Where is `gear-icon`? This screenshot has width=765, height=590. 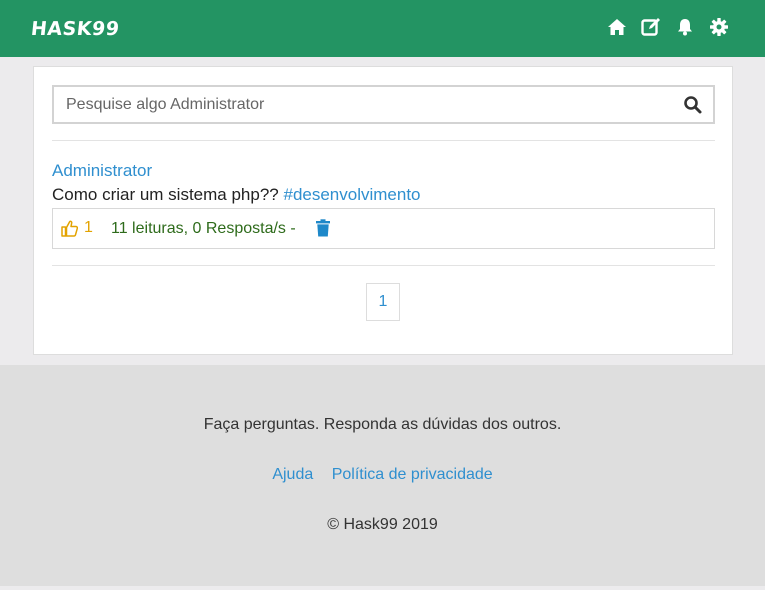 gear-icon is located at coordinates (719, 27).